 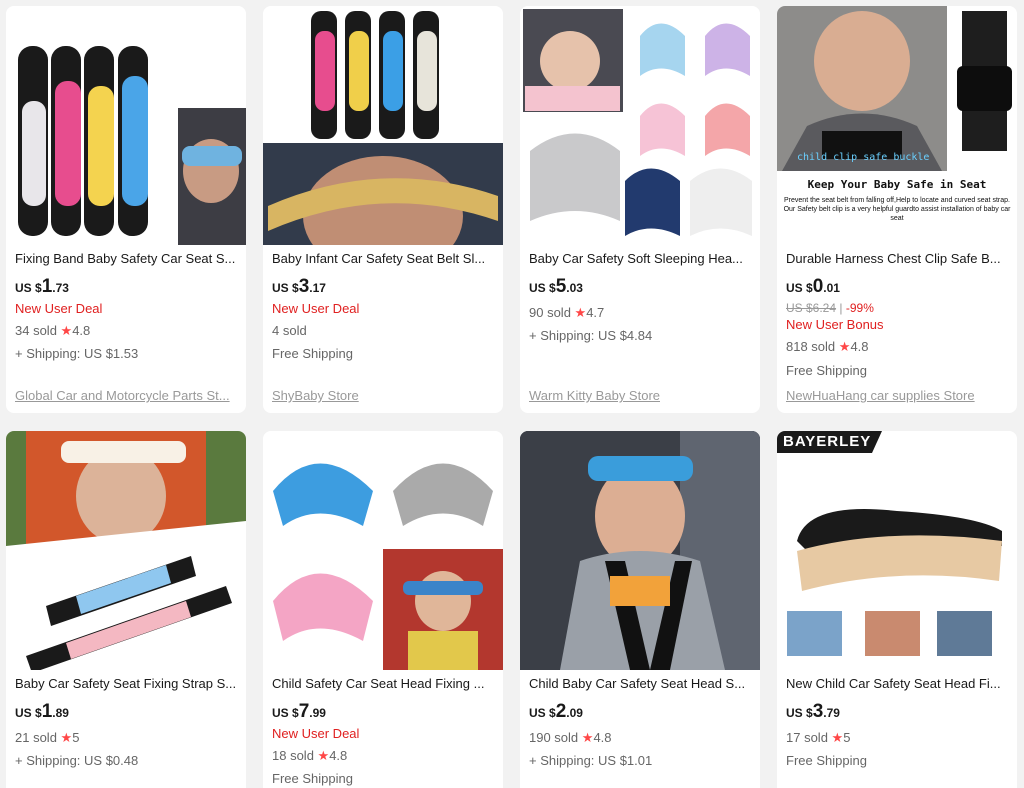 I want to click on sold-rating: 190 sold ★4.8, so click(x=570, y=737).